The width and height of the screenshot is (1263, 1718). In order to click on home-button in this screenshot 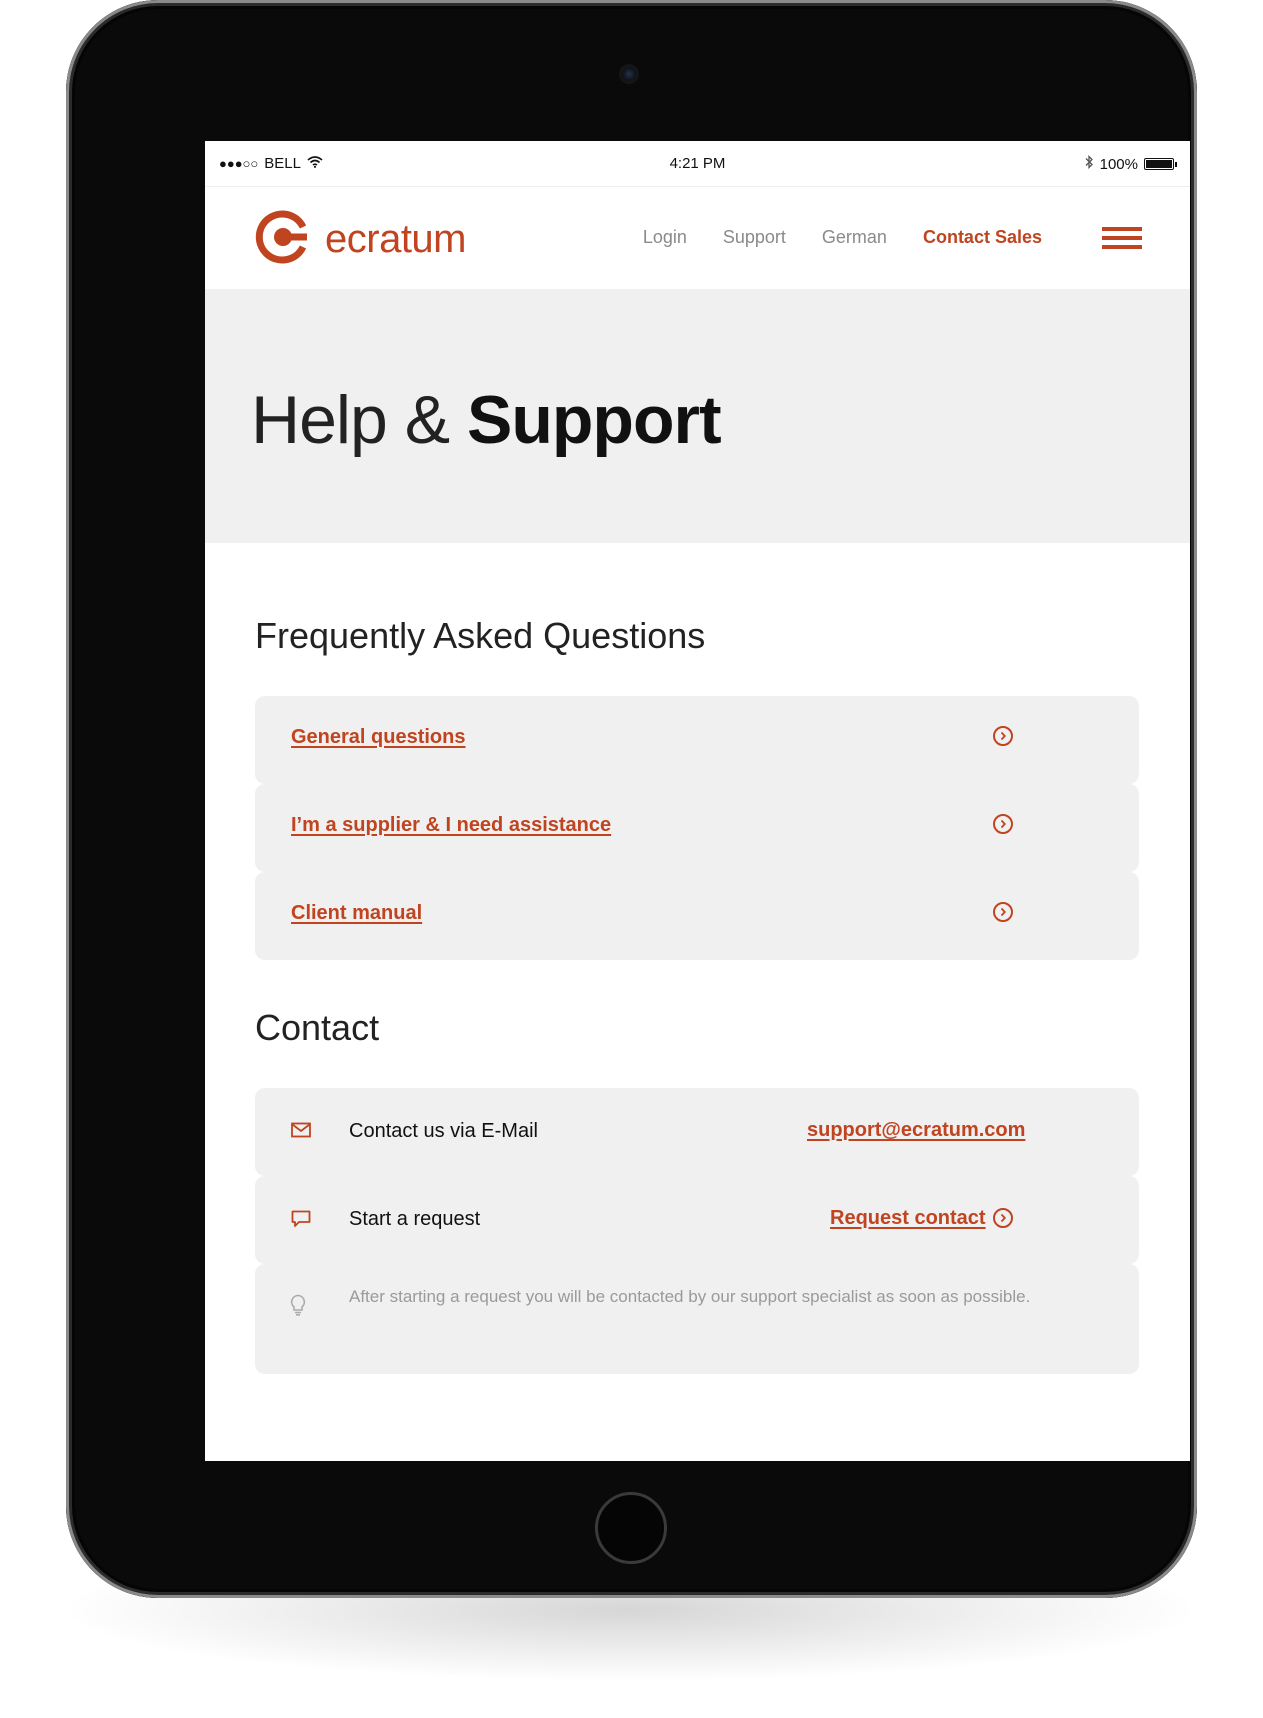, I will do `click(631, 1528)`.